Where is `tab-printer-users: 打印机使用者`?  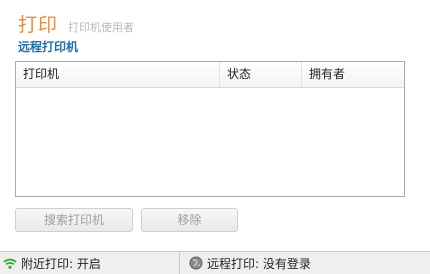 tab-printer-users: 打印机使用者 is located at coordinates (101, 27).